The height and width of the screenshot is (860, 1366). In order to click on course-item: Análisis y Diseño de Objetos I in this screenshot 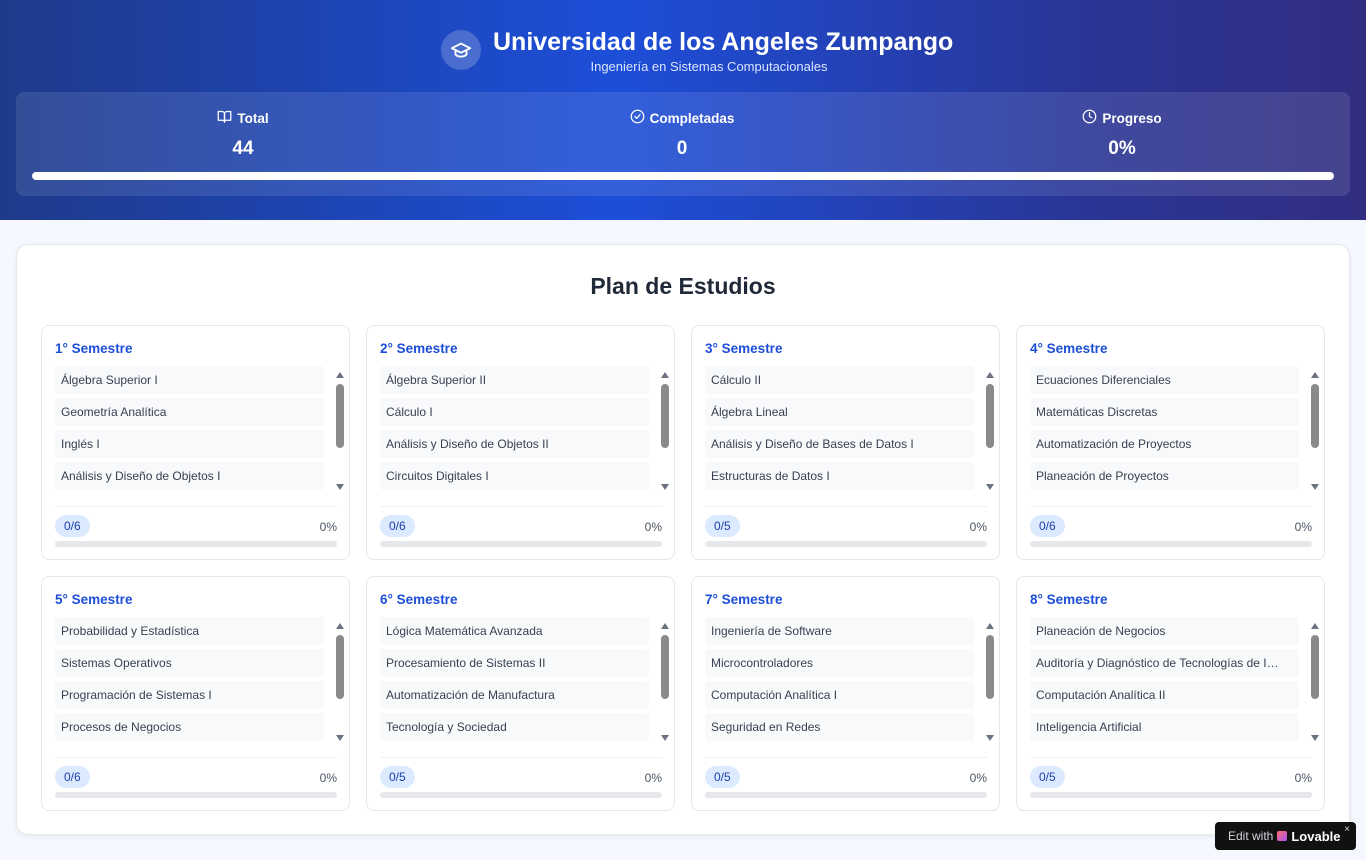, I will do `click(189, 476)`.